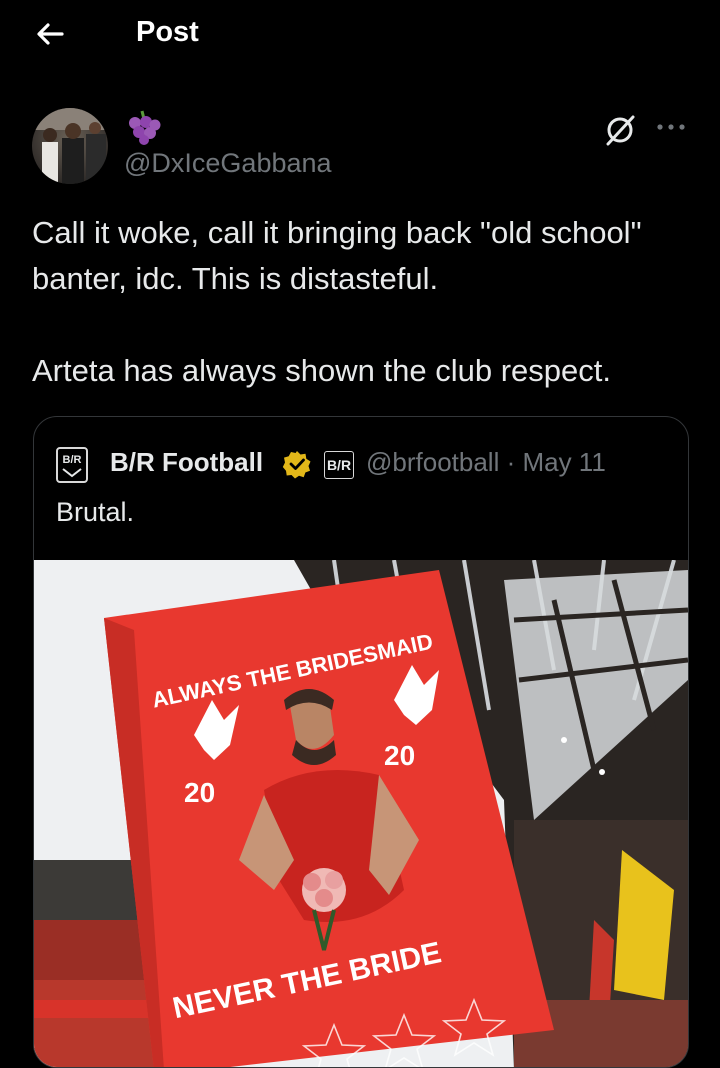  Describe the element at coordinates (339, 465) in the screenshot. I see `affiliate-badge: B/R` at that location.